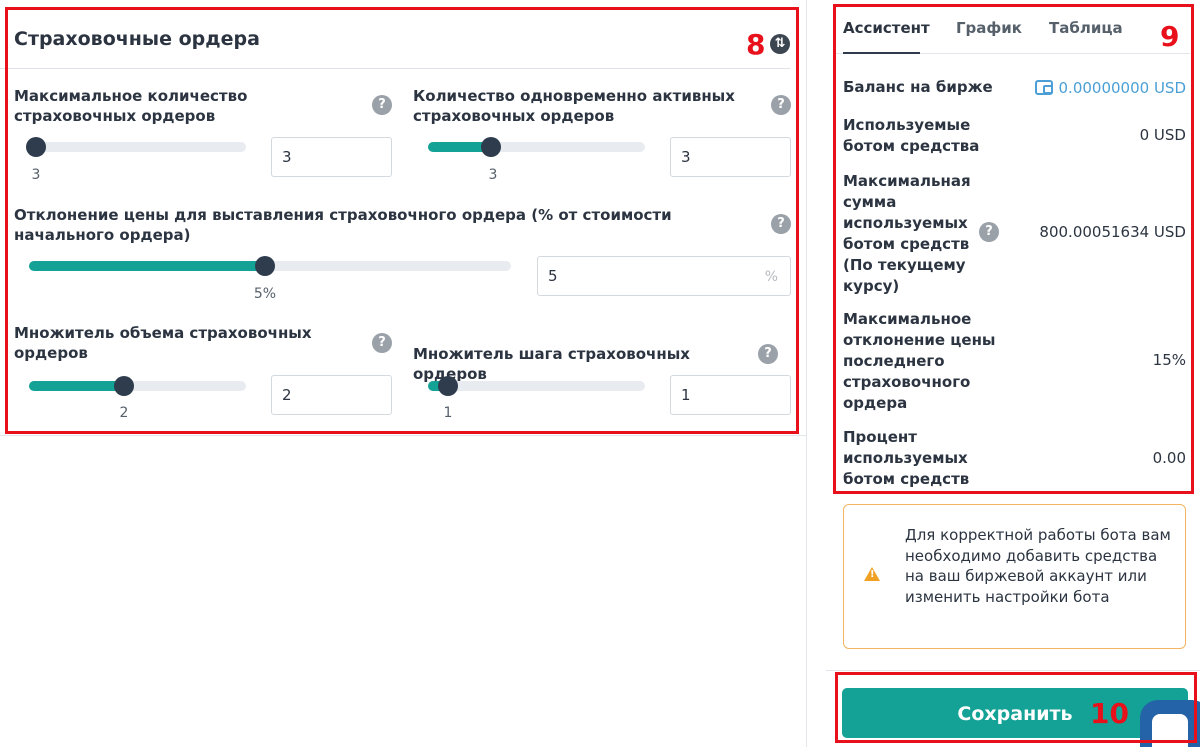 The image size is (1200, 747). I want to click on warning-icon: !, so click(872, 574).